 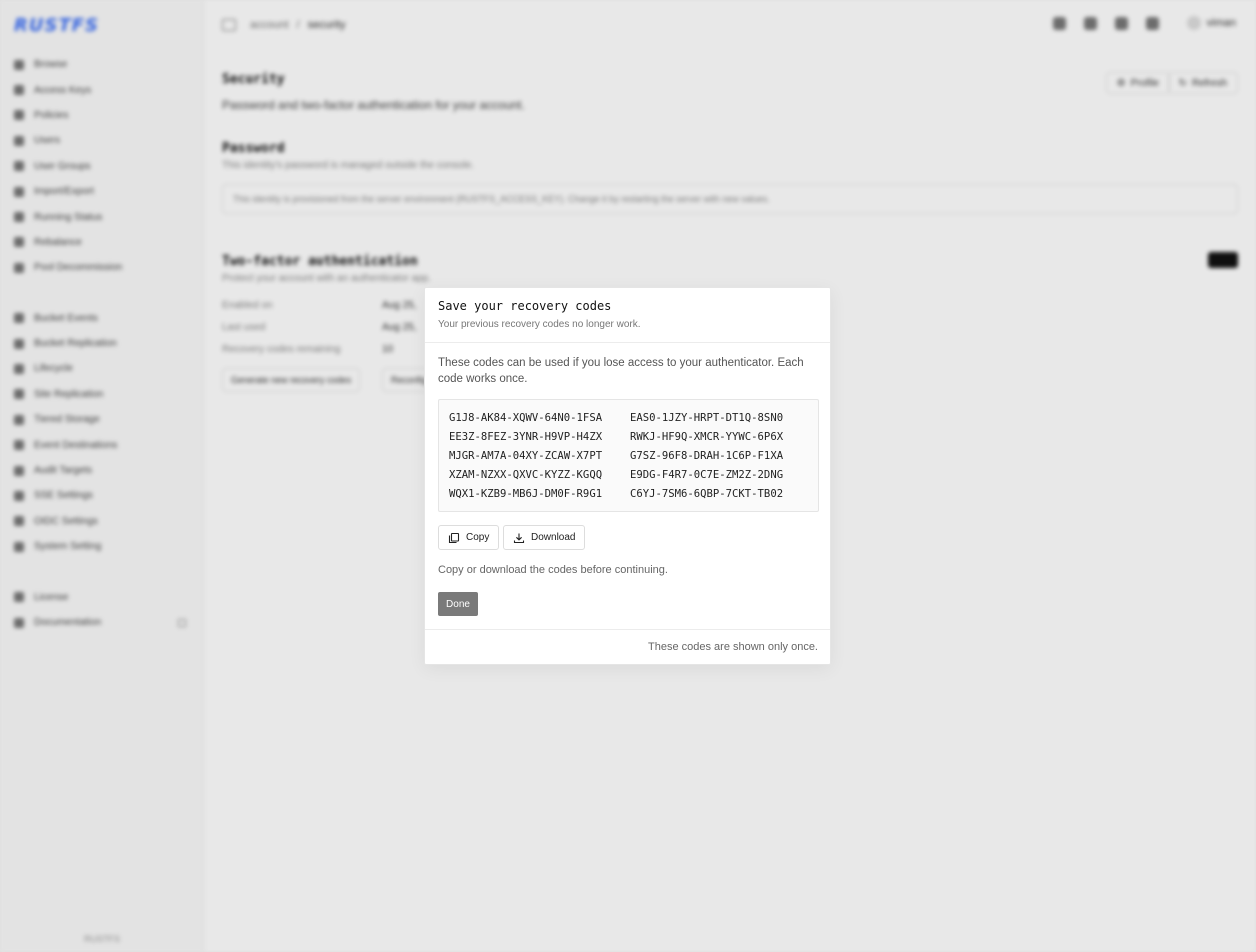 I want to click on copy-icon, so click(x=454, y=537).